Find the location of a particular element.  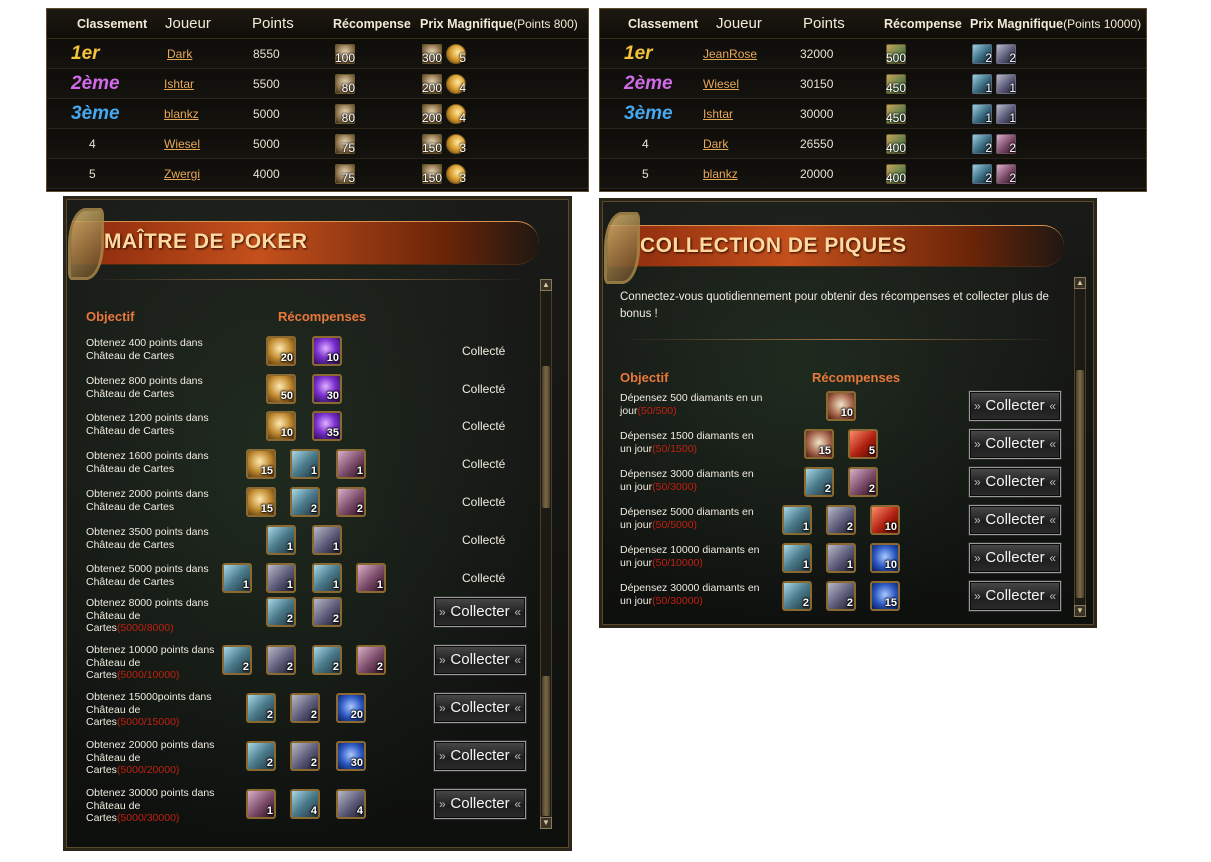

rank-label: 4 is located at coordinates (645, 143).